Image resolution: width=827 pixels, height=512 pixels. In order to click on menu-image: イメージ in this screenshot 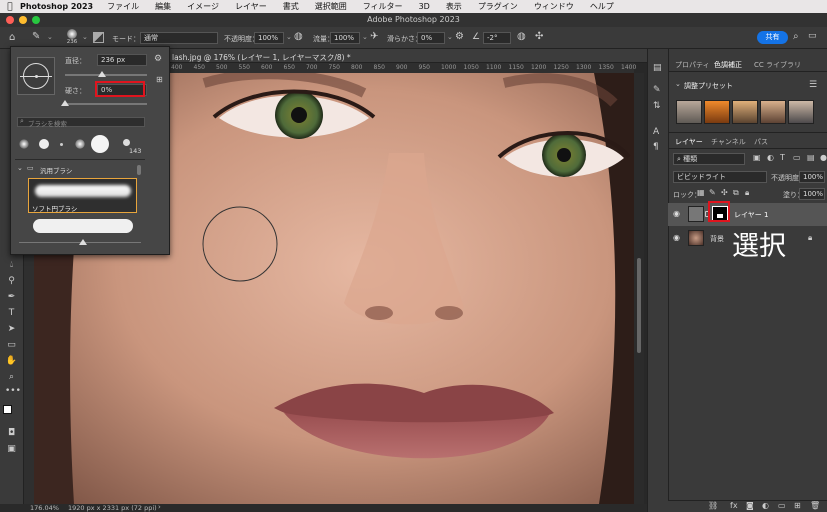, I will do `click(203, 6)`.